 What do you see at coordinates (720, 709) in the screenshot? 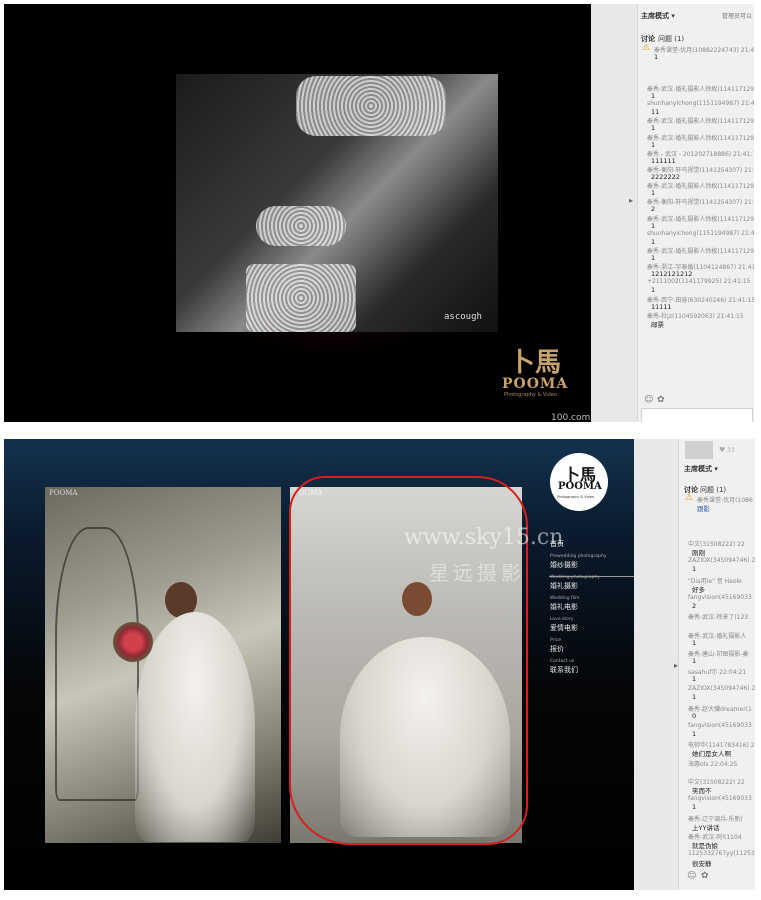
I see `message-header: 秦秀-赵大骥dreamer(1` at bounding box center [720, 709].